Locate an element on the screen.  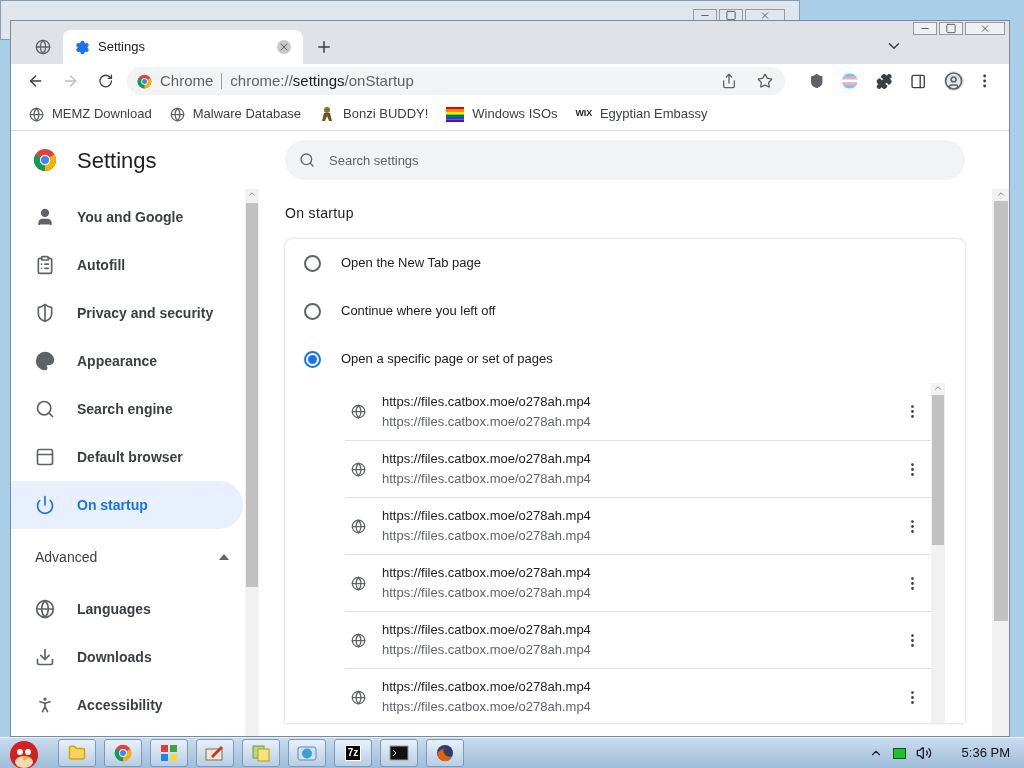
download-icon is located at coordinates (45, 657).